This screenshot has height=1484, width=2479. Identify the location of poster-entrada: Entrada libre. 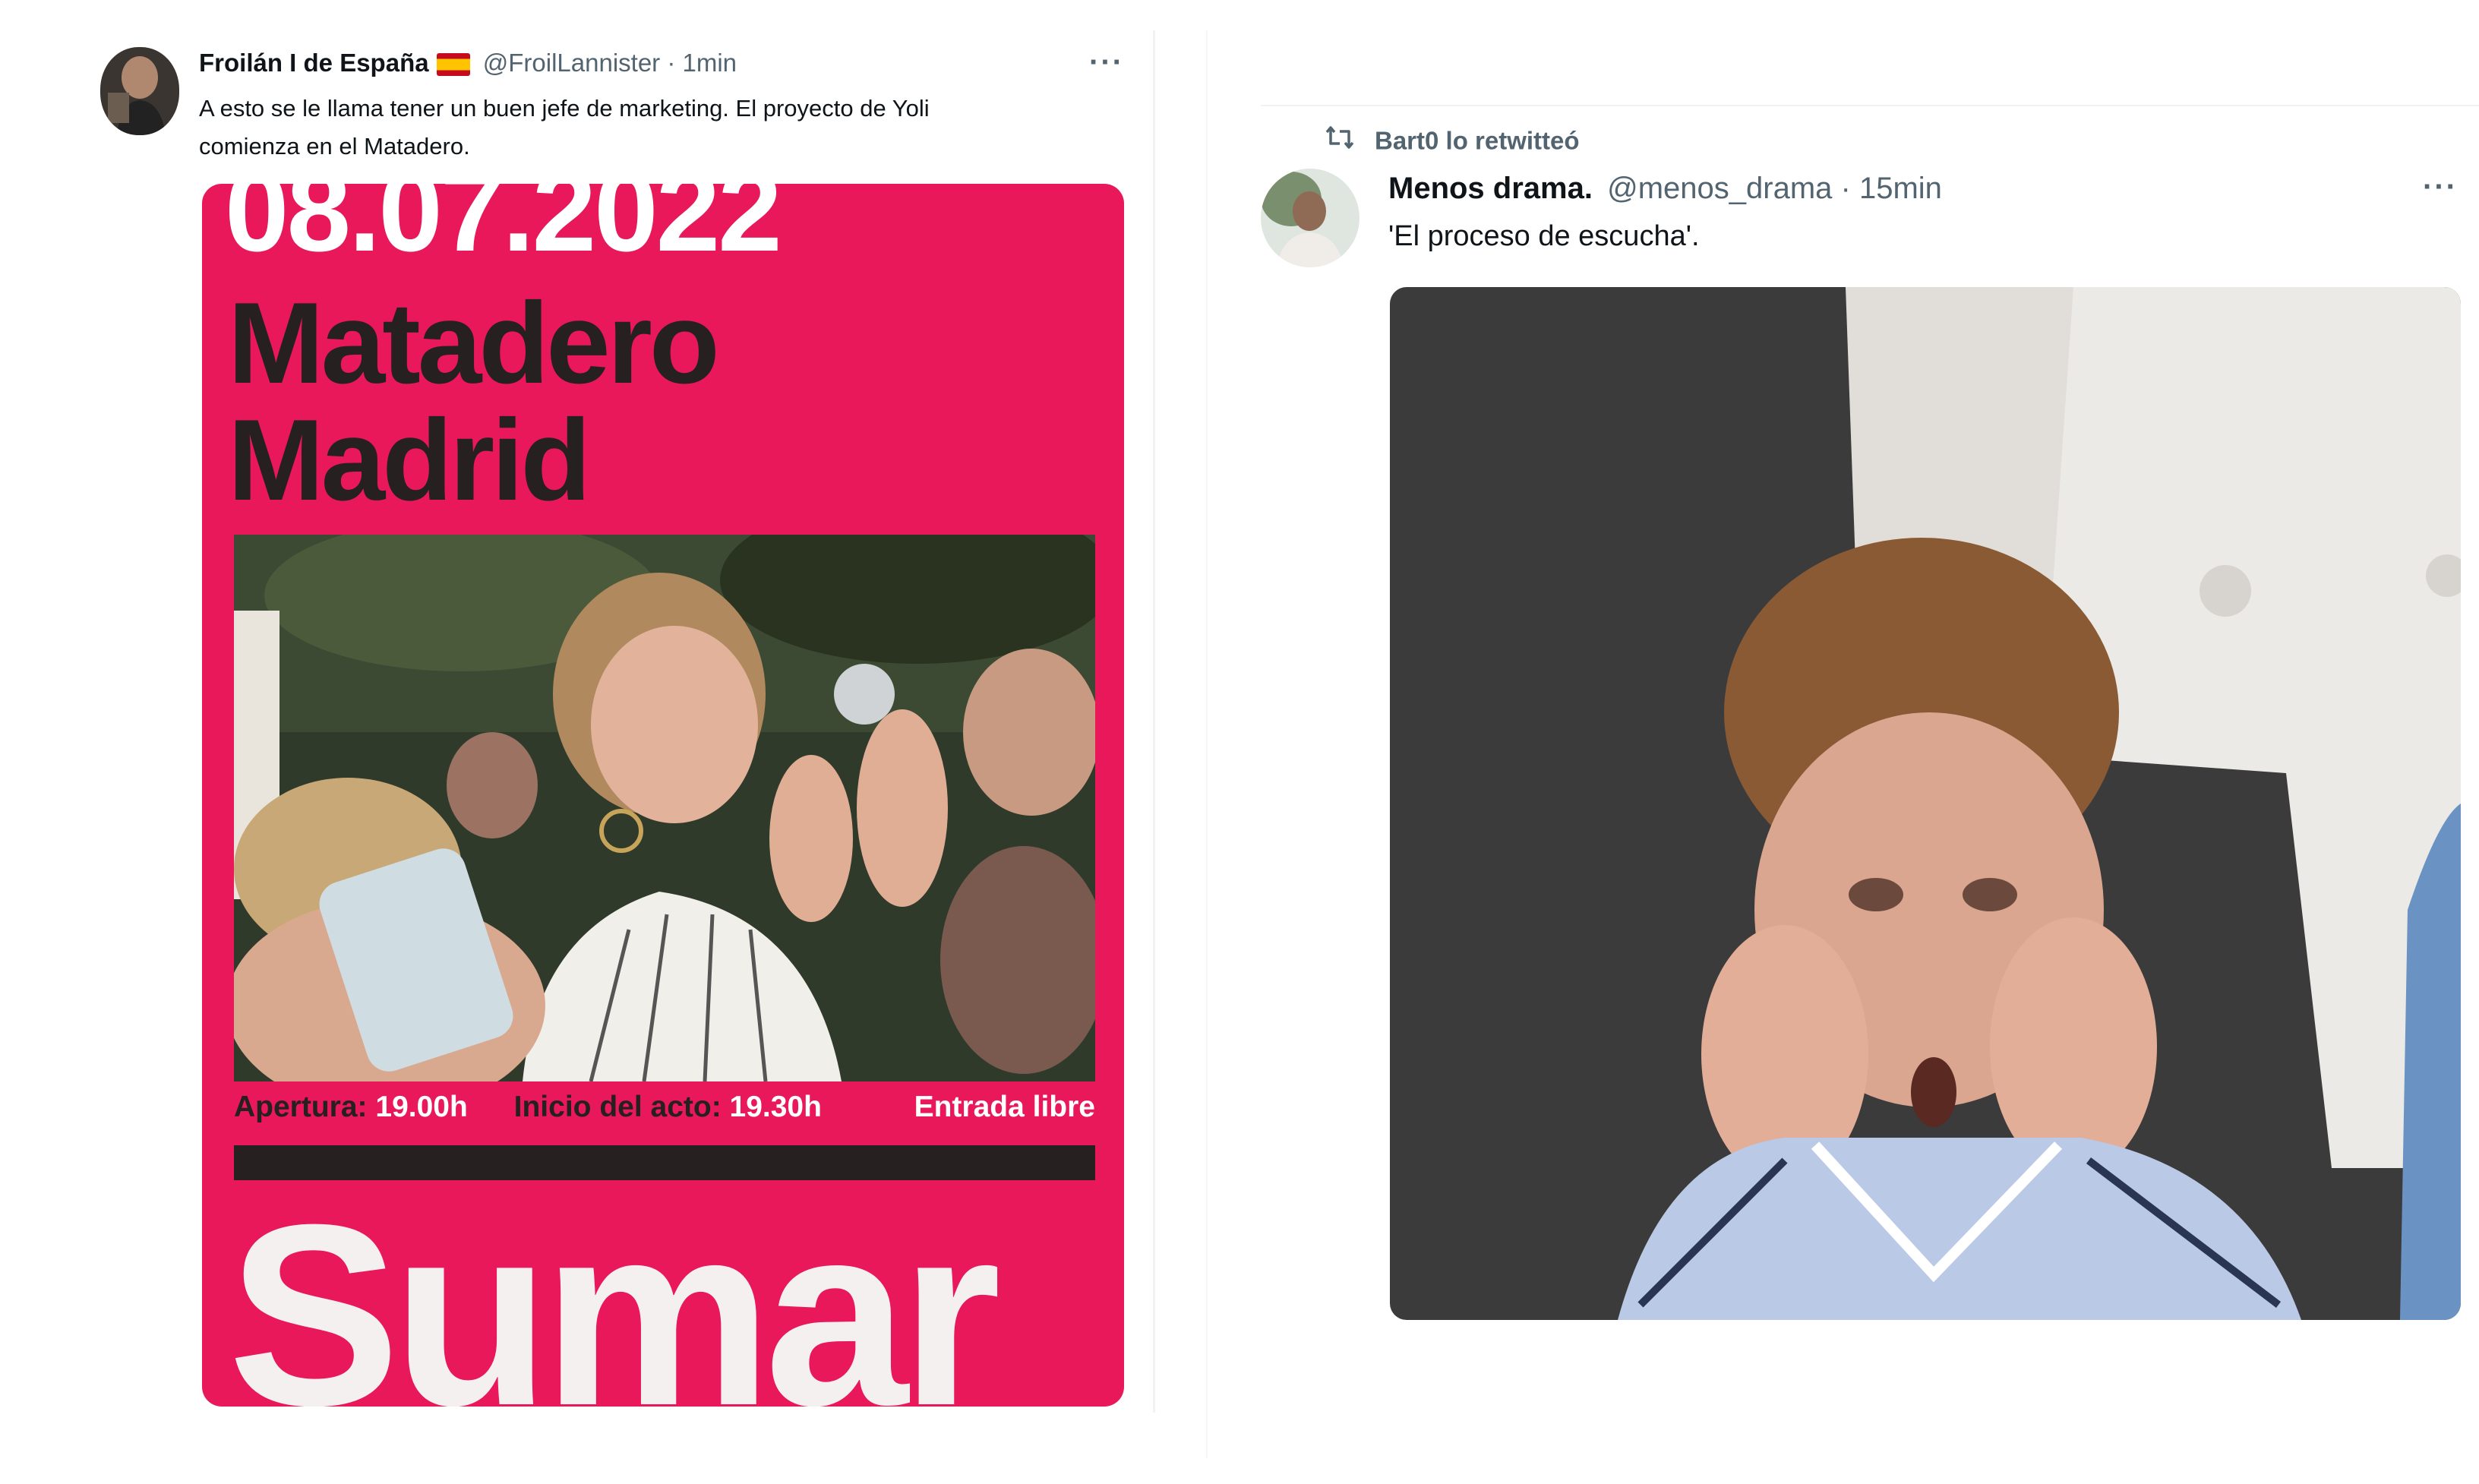
(1004, 1107).